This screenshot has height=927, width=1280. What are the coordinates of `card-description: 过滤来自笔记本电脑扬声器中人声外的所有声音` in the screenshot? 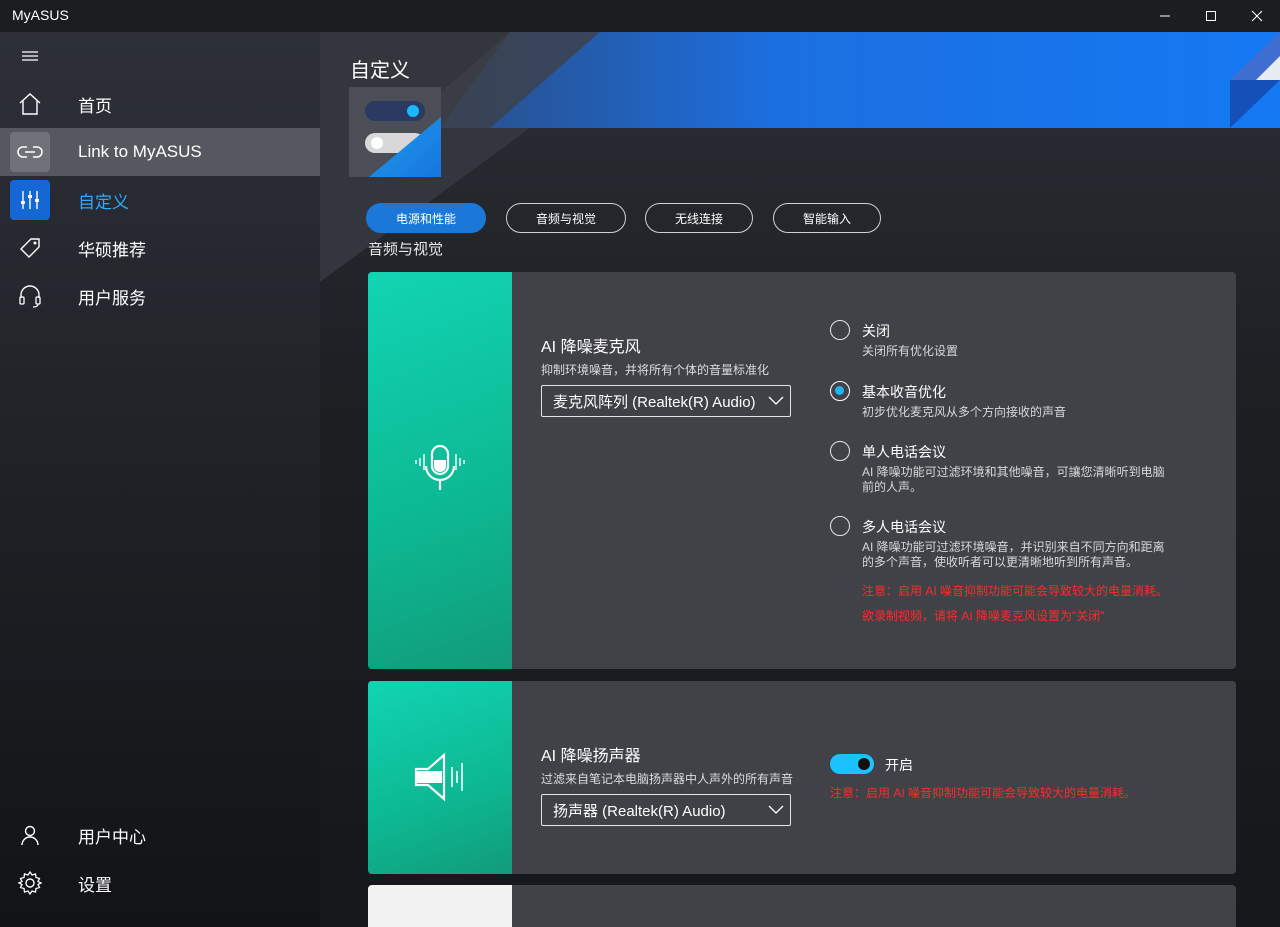 It's located at (667, 779).